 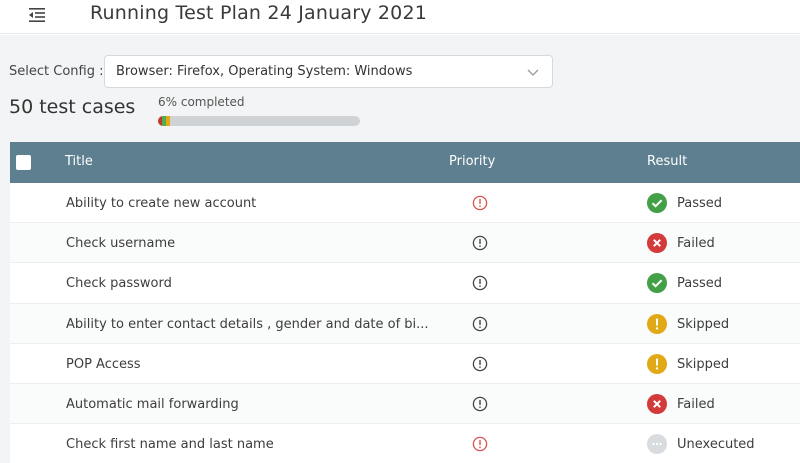 I want to click on table-row: Check first name and last name Unexecuted, so click(x=405, y=443).